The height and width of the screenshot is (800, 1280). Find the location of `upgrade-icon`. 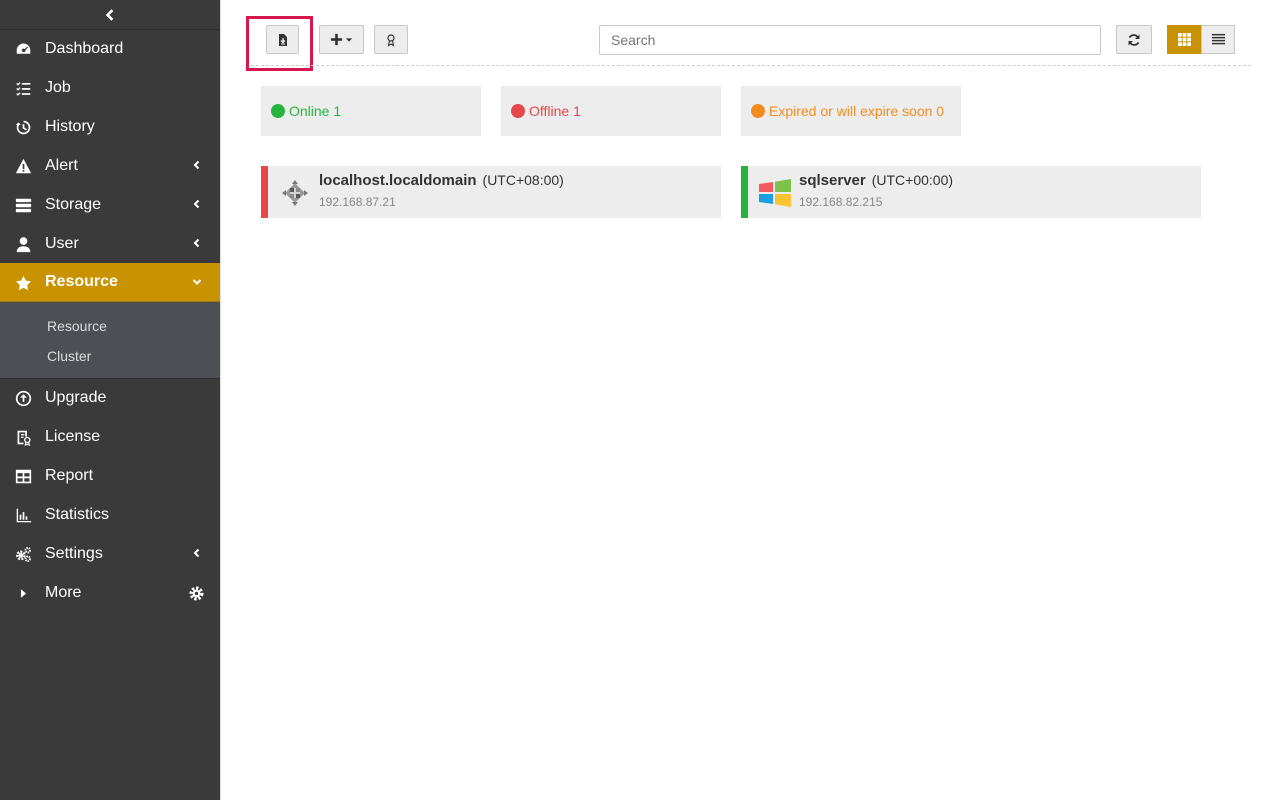

upgrade-icon is located at coordinates (23, 398).